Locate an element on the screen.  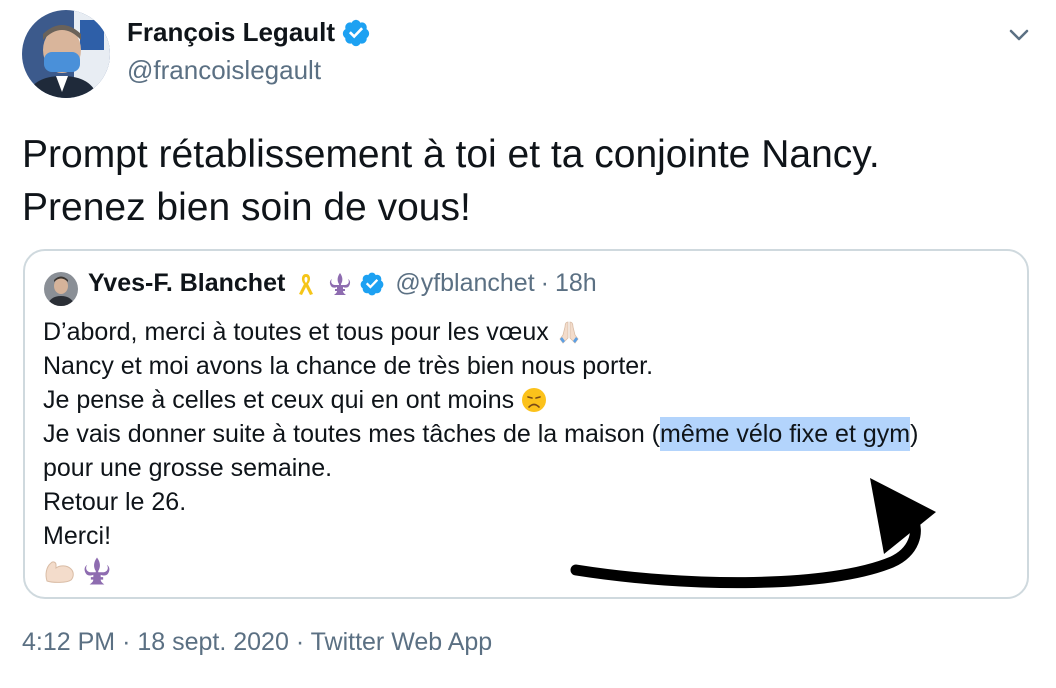
more-options-button is located at coordinates (1019, 35).